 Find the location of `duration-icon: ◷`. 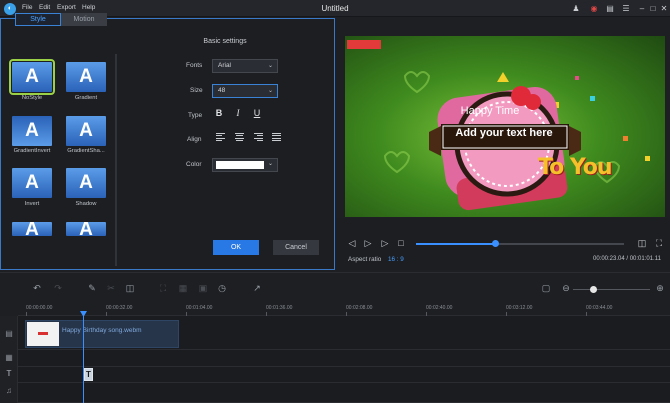

duration-icon: ◷ is located at coordinates (222, 288).